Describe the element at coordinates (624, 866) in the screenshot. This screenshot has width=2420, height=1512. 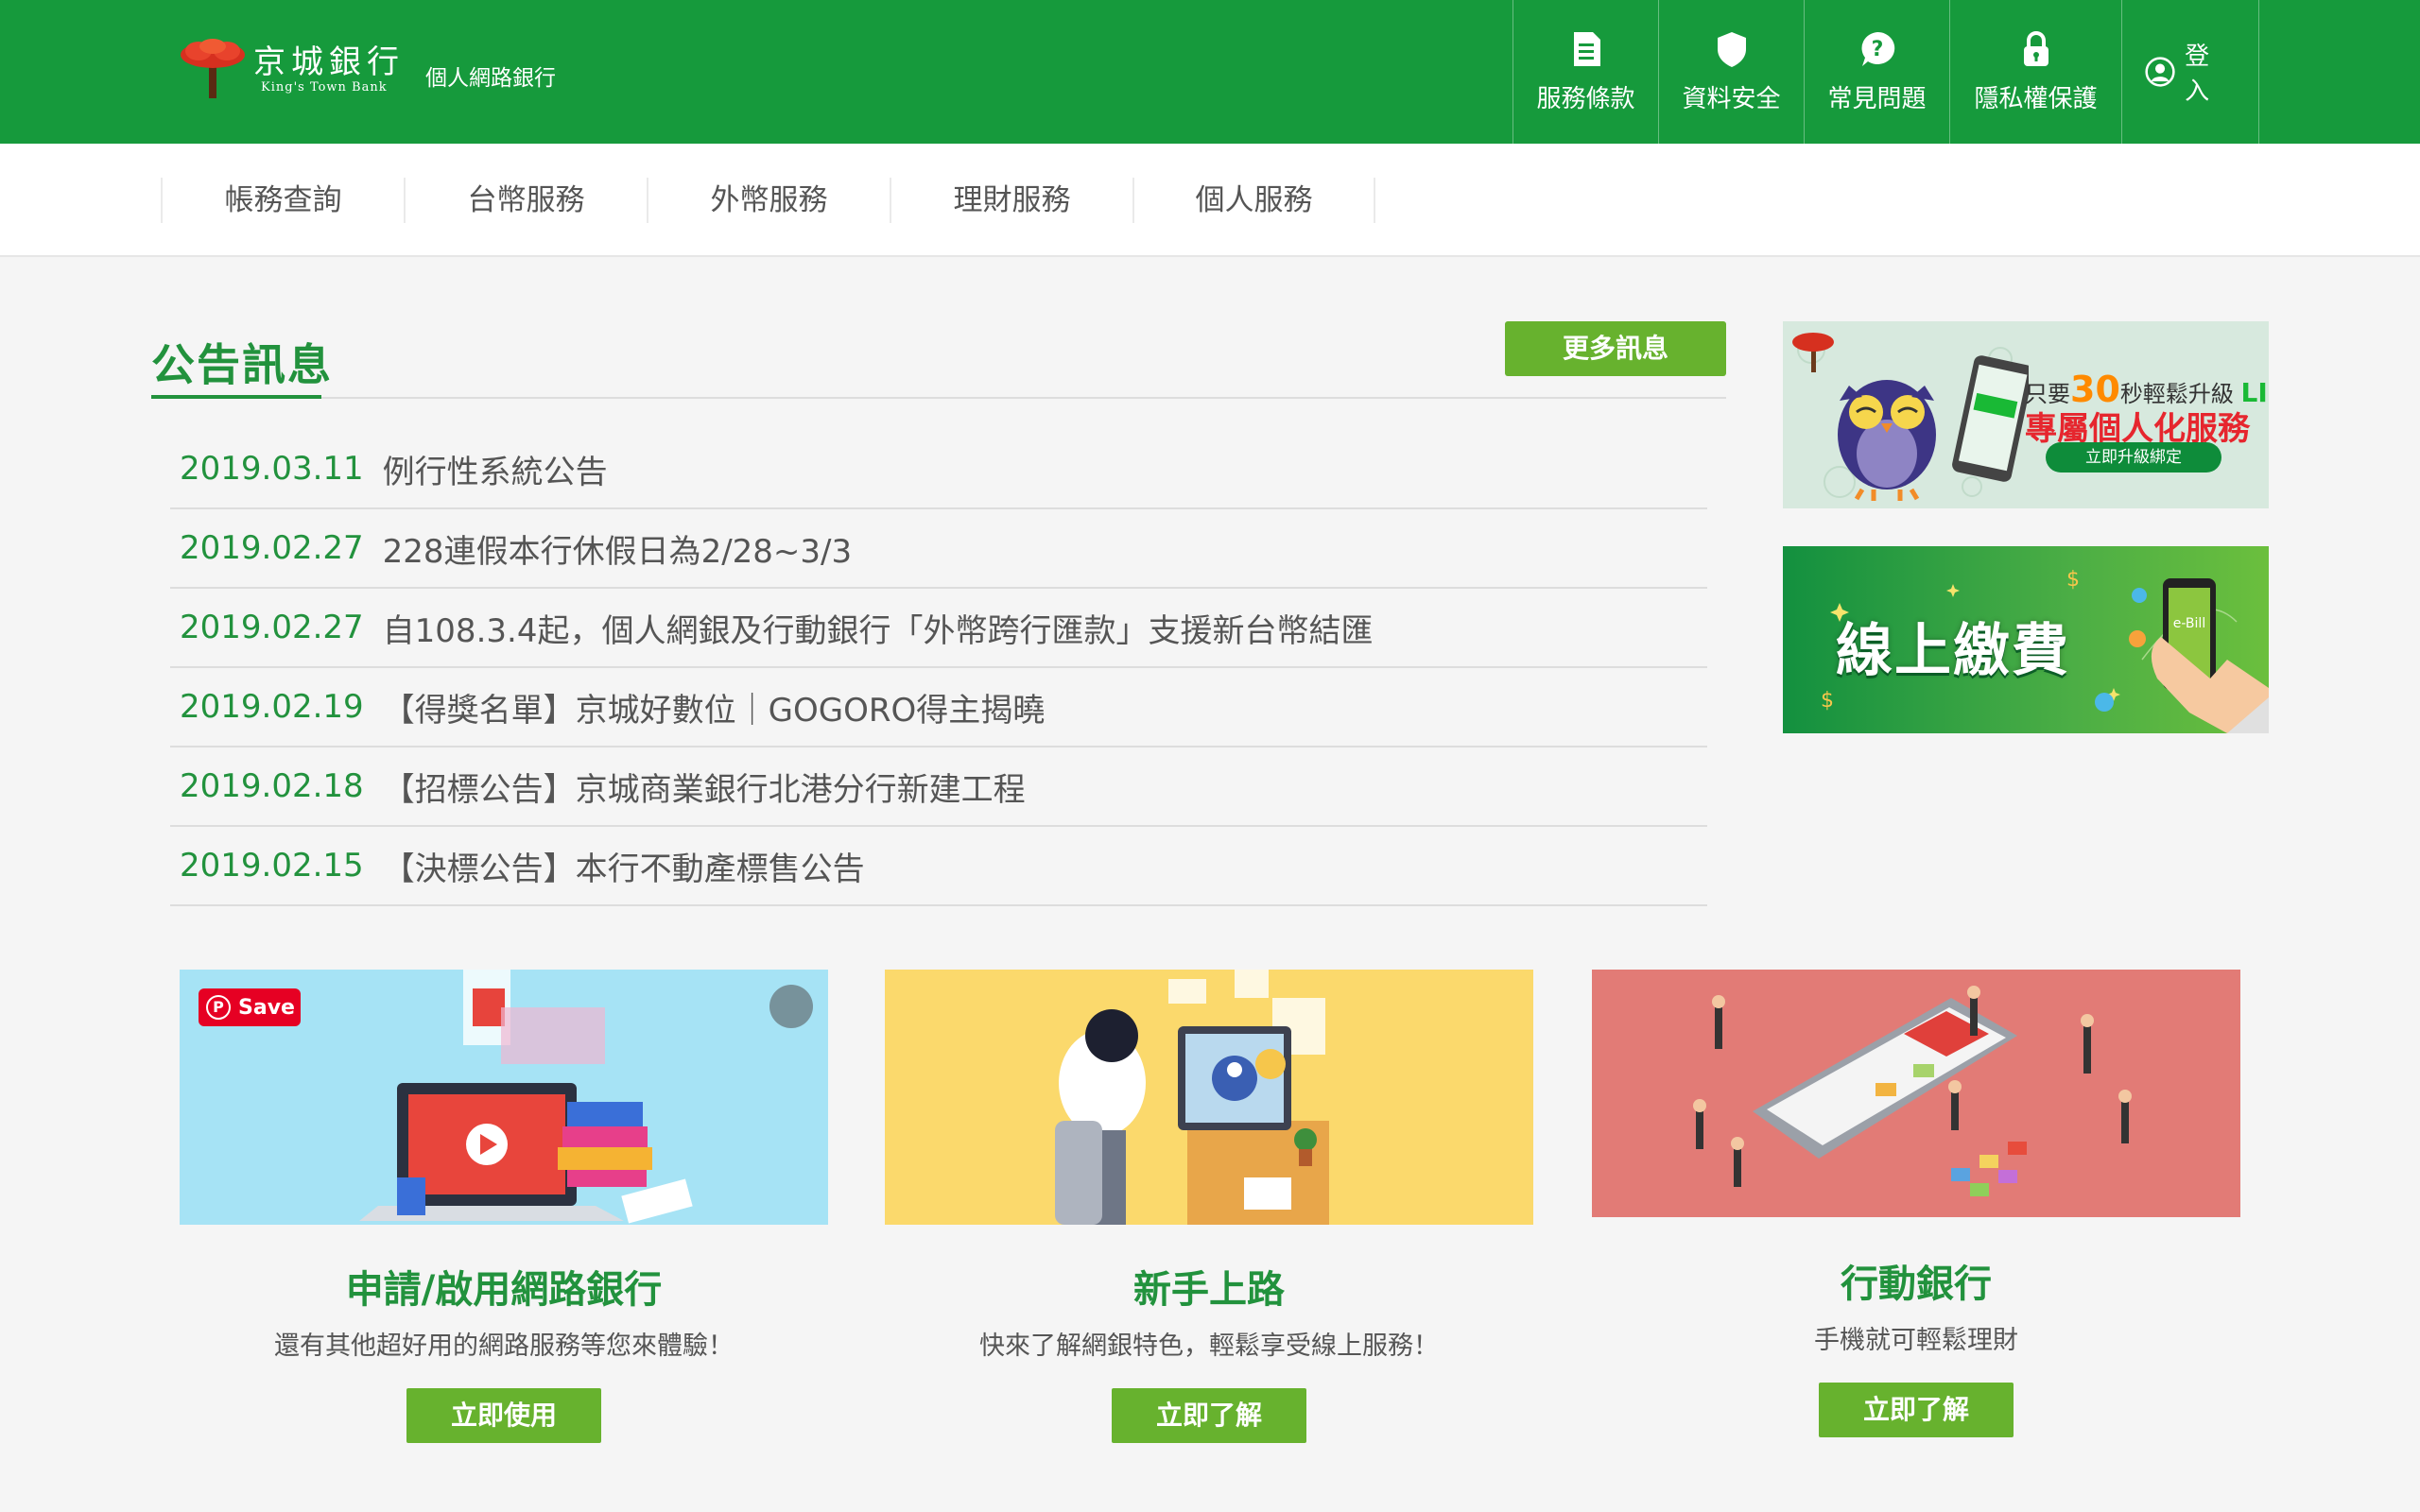
I see `announcement-link: 【決標公告】本行不動產標售公告` at that location.